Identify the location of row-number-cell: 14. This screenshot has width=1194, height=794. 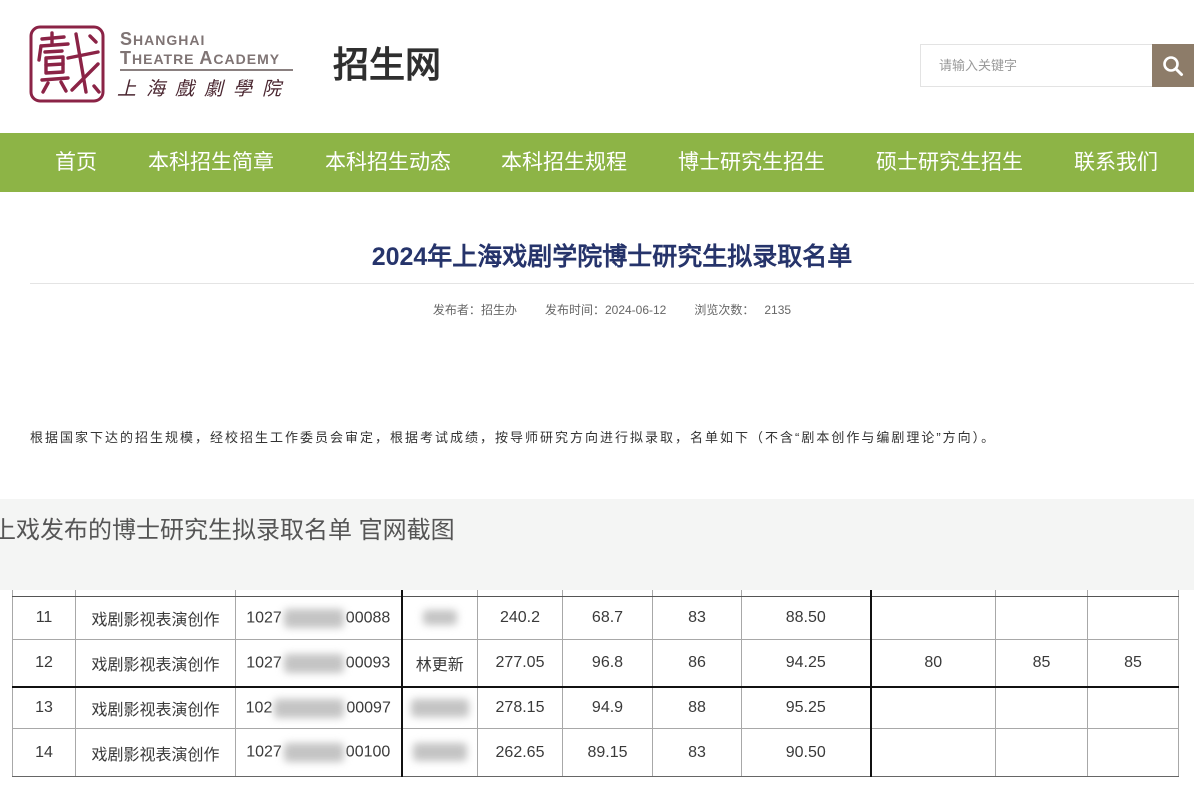
(44, 752).